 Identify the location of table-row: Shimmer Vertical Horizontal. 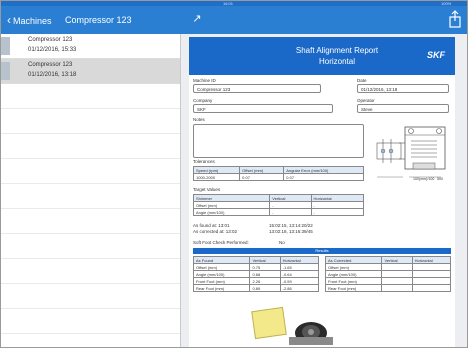
(278, 198).